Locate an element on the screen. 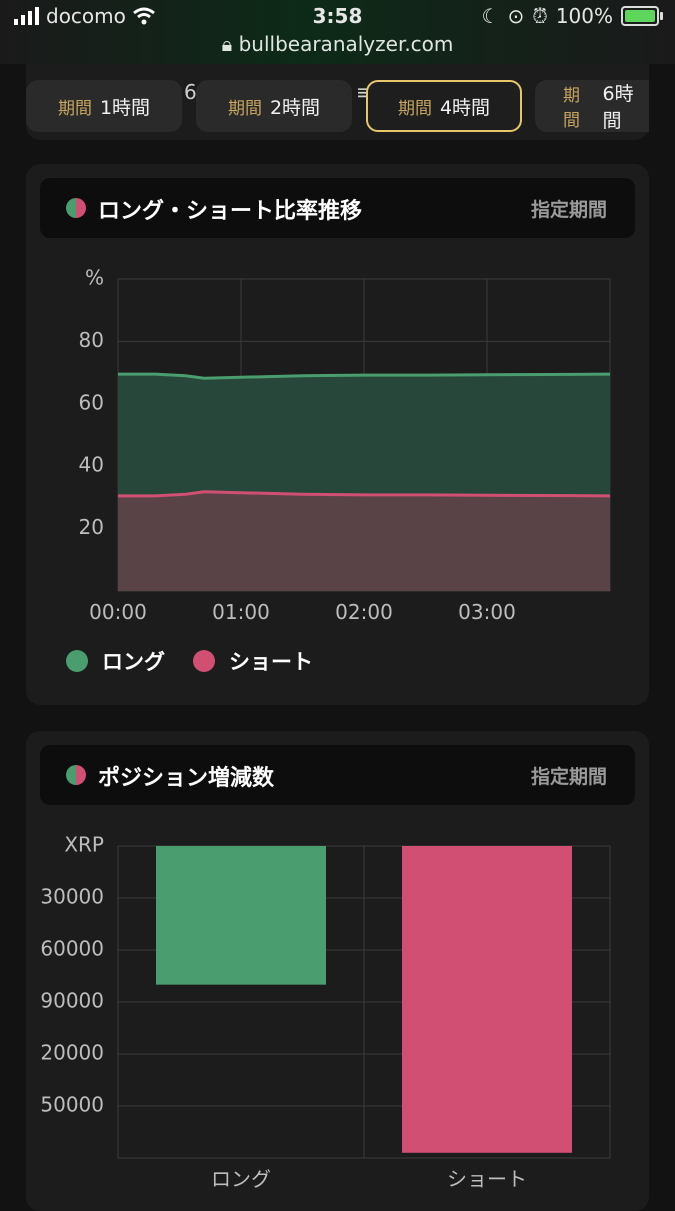 Image resolution: width=675 pixels, height=1211 pixels. tab-label: 6時間 is located at coordinates (618, 107).